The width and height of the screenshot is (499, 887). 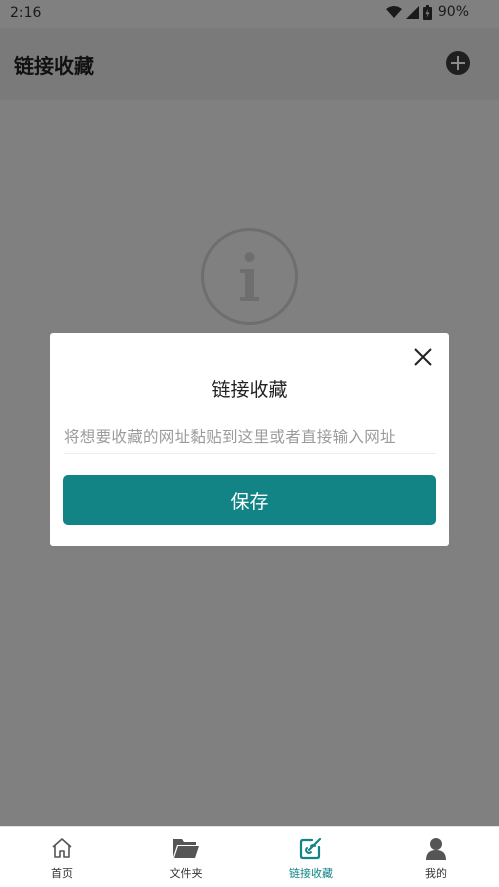 What do you see at coordinates (412, 12) in the screenshot?
I see `cellular-icon` at bounding box center [412, 12].